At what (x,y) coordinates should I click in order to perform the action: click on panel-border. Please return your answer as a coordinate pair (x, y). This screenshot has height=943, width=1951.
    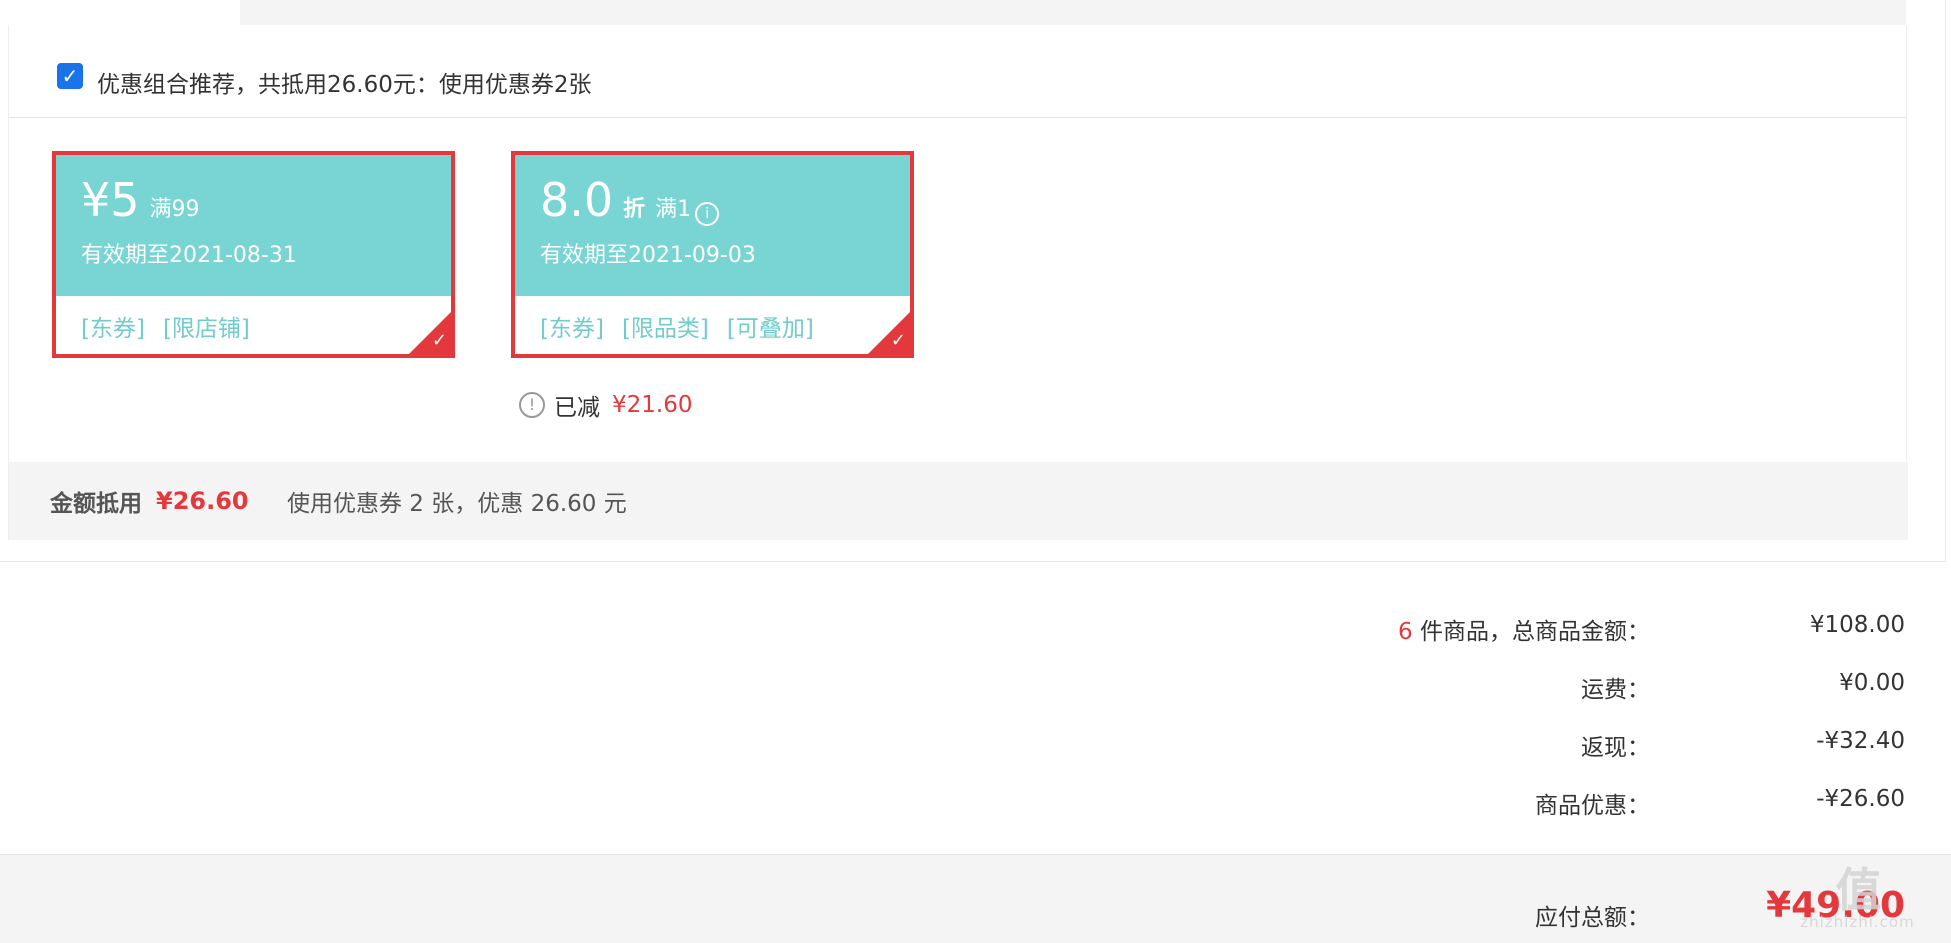
    Looking at the image, I should click on (1945, 281).